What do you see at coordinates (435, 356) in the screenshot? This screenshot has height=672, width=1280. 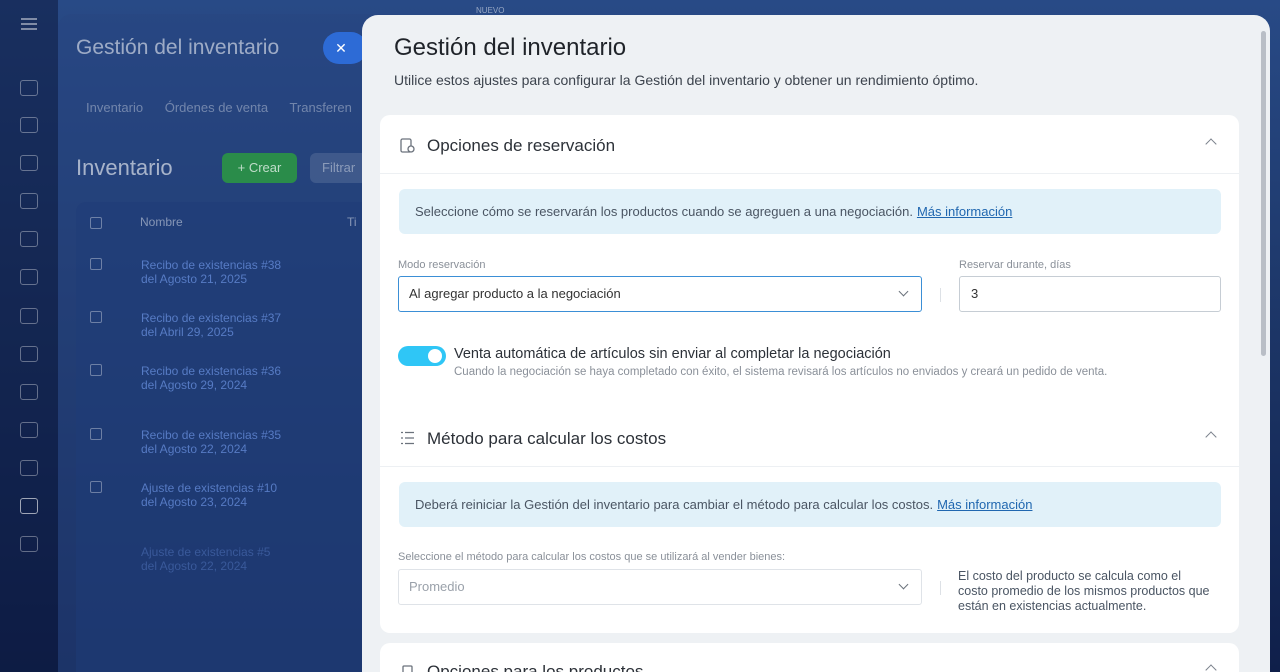 I see `toggle-knob` at bounding box center [435, 356].